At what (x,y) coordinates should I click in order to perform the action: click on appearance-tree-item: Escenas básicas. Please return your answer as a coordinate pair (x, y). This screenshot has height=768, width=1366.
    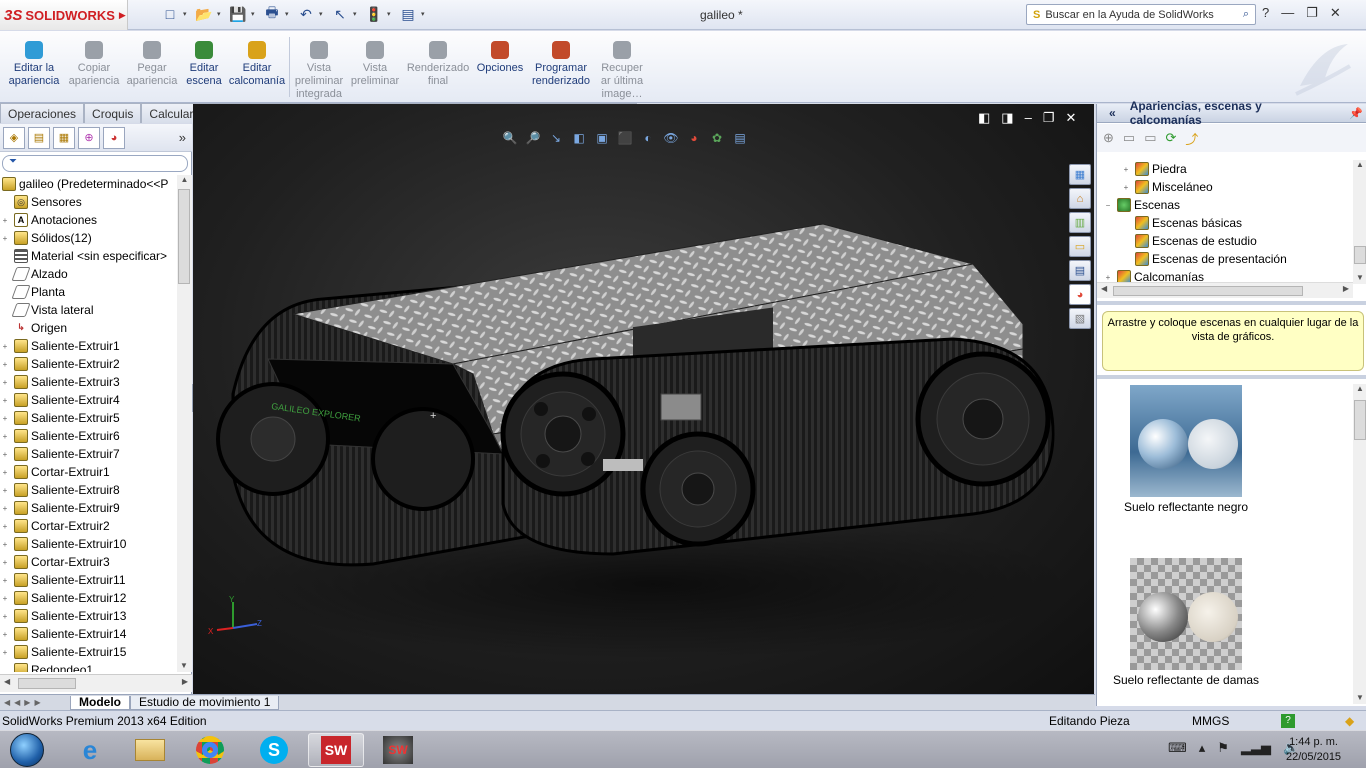
    Looking at the image, I should click on (1224, 223).